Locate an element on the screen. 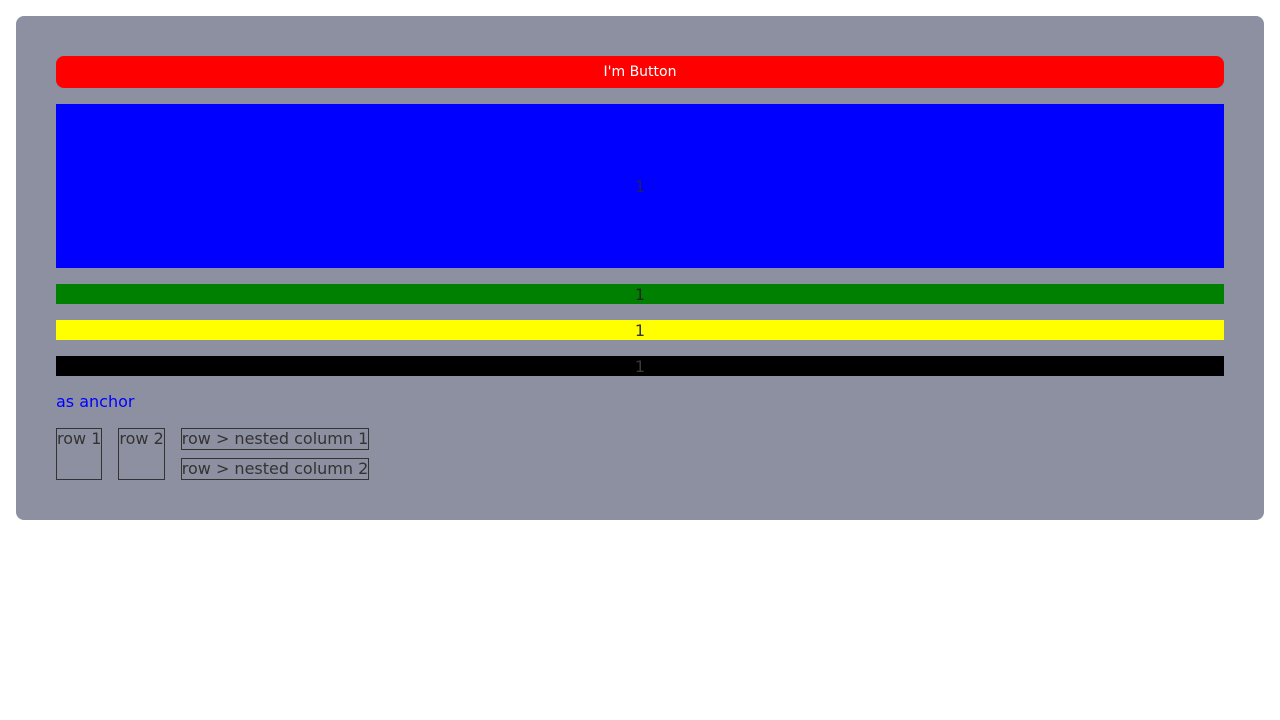  row-2-label: row 2 is located at coordinates (141, 438).